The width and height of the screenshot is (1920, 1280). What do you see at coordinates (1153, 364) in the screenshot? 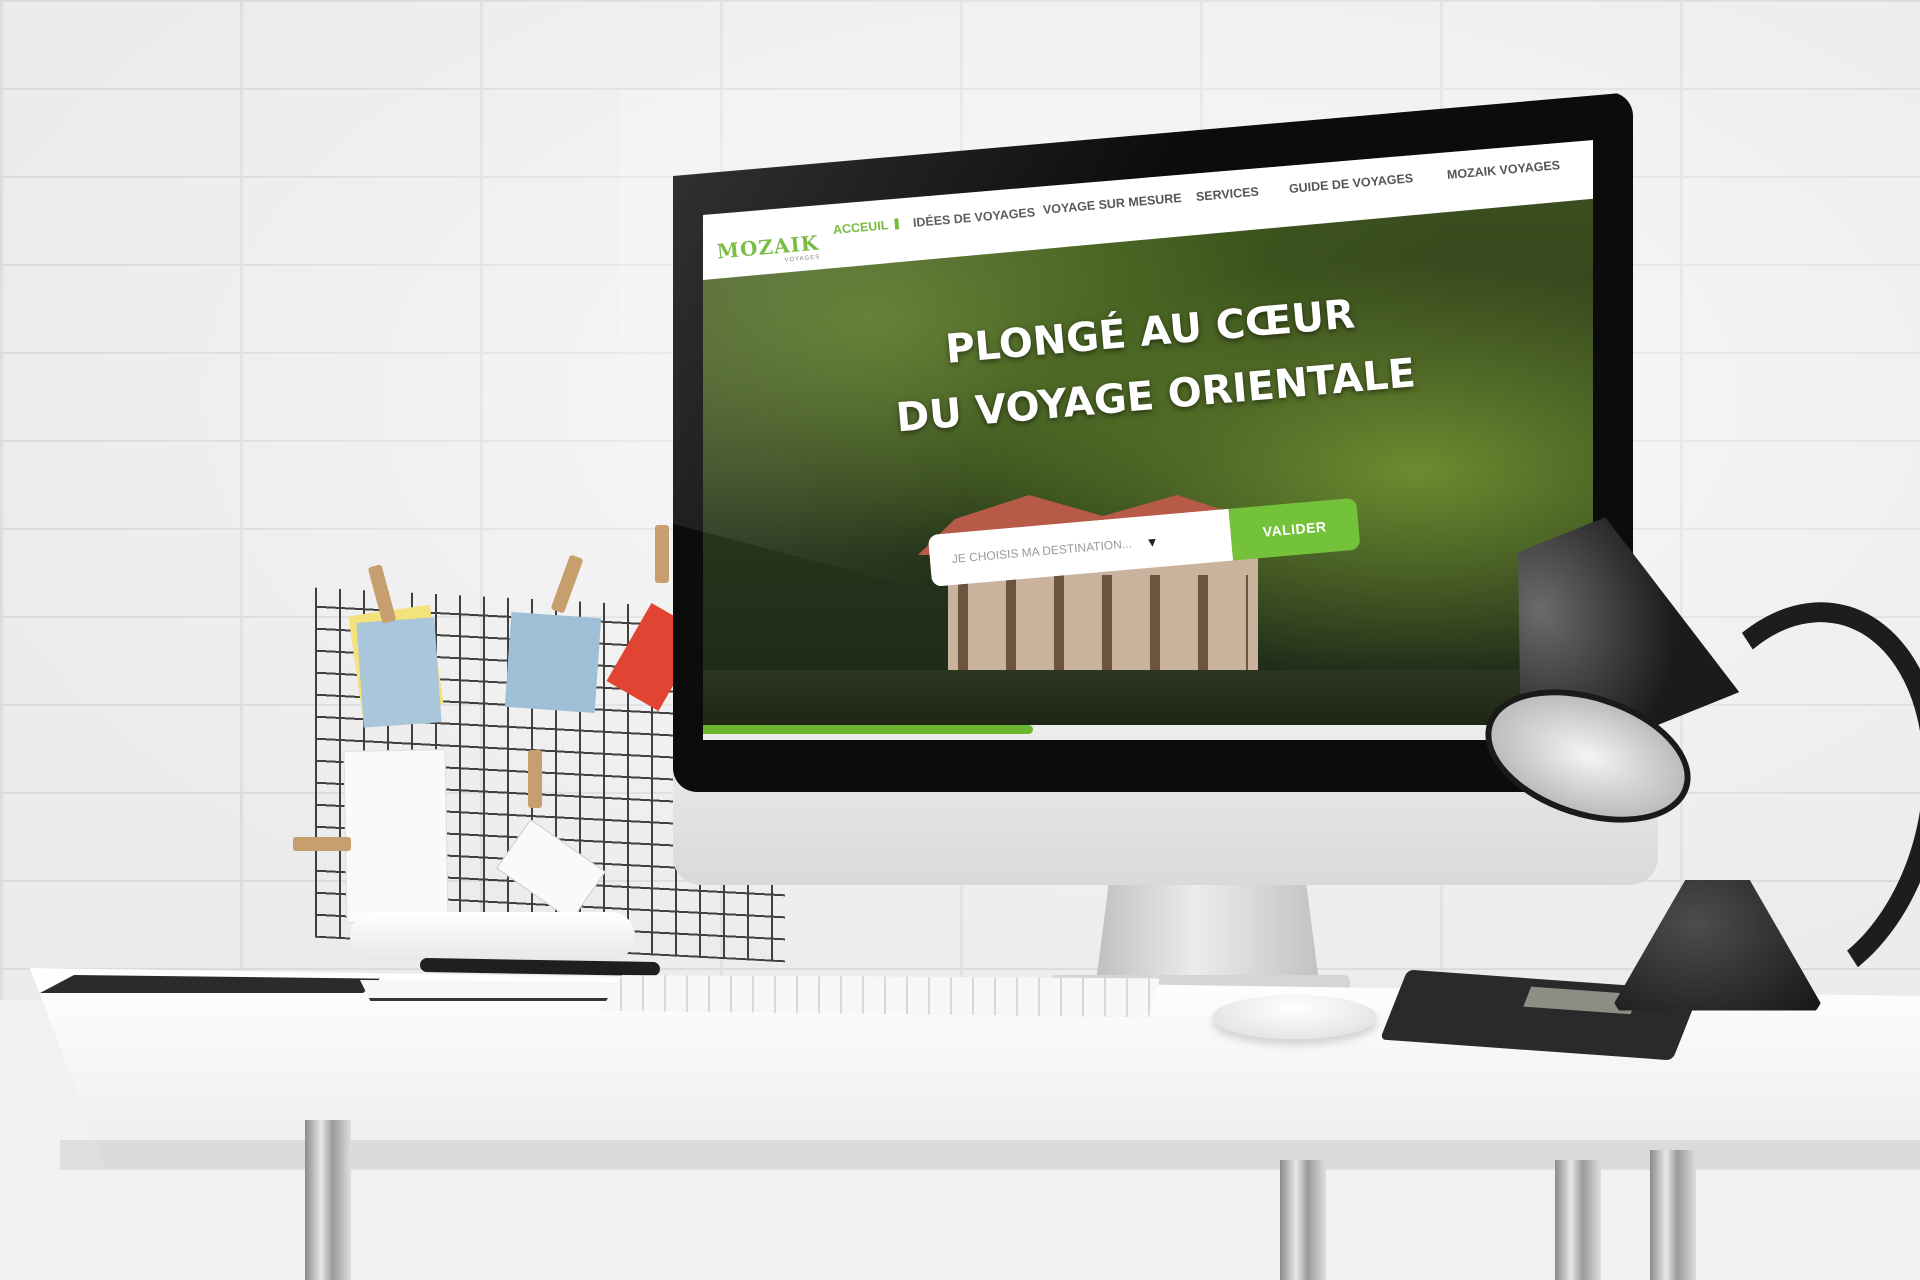
I see `hero-title: PLONGÉ AU CŒUR DU VOYAGE ORIENTALE` at bounding box center [1153, 364].